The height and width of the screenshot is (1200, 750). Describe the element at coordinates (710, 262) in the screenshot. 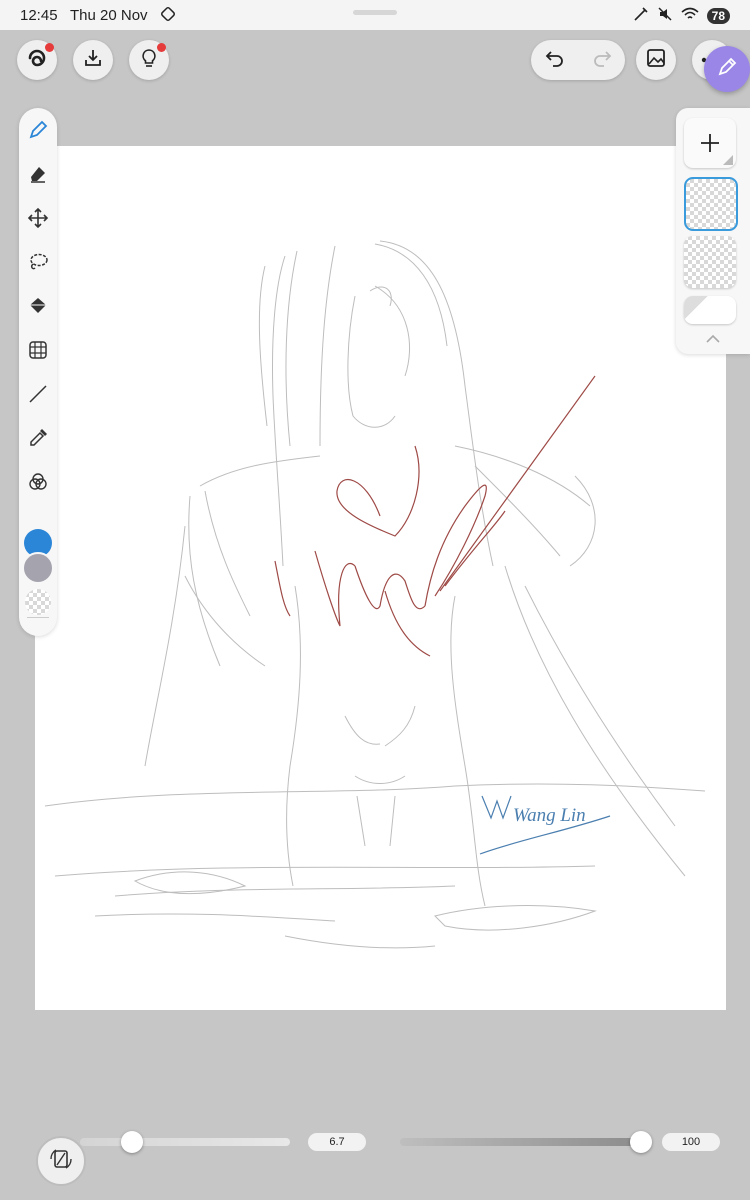

I see `layer-thumbnail` at that location.